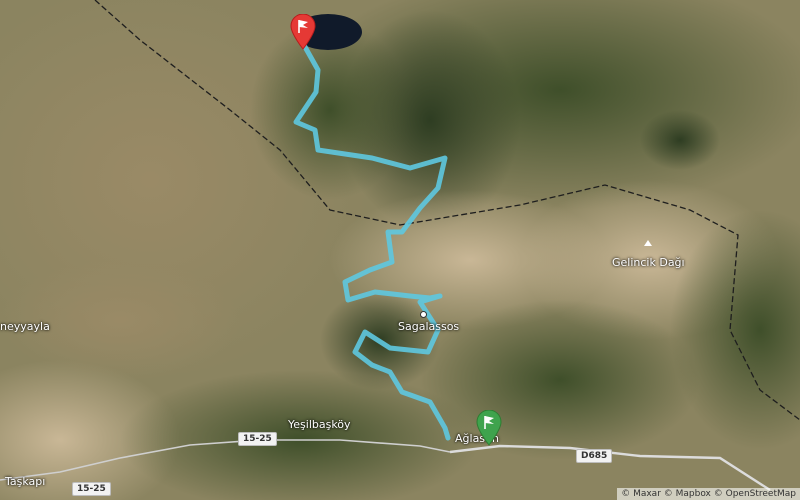 This screenshot has height=500, width=800. Describe the element at coordinates (257, 439) in the screenshot. I see `road-shield-15-25-upper: 15-25` at that location.